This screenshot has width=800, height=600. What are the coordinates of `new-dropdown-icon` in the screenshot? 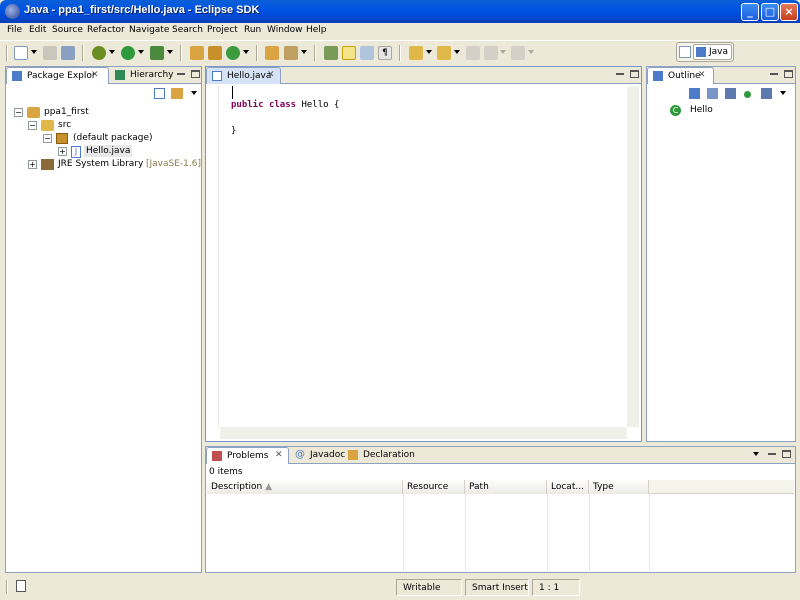 It's located at (34, 52).